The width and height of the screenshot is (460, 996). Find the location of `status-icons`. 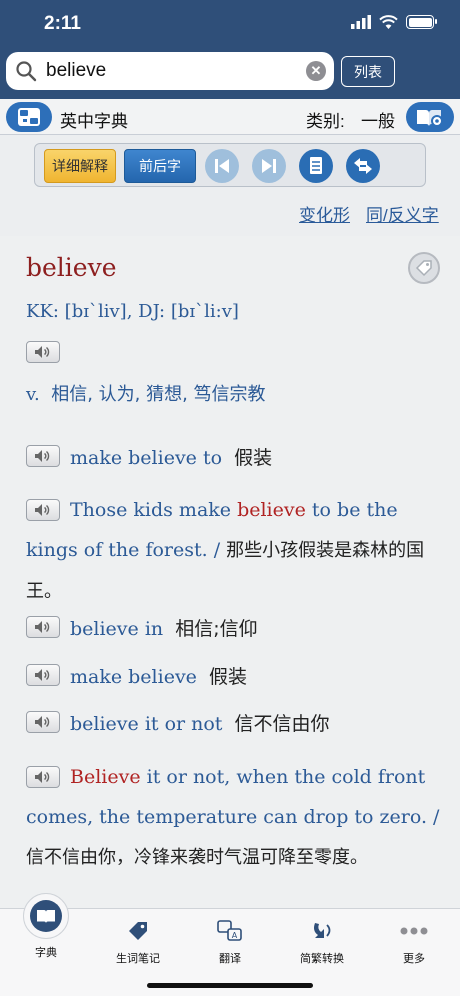

status-icons is located at coordinates (394, 22).